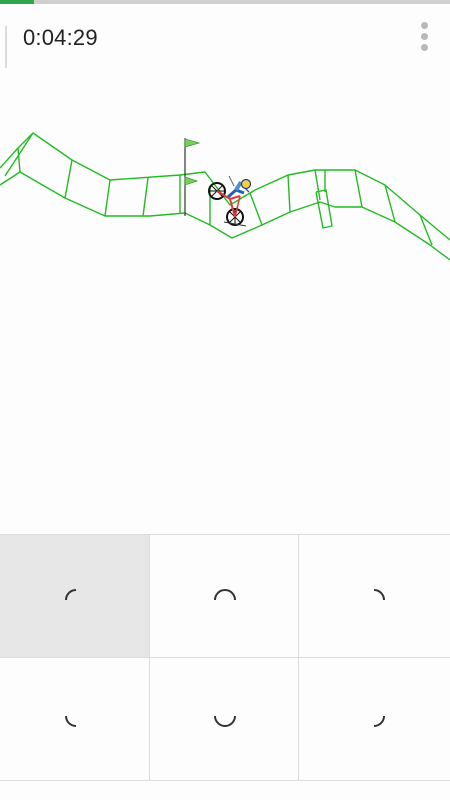  I want to click on arc-down-icon, so click(225, 721).